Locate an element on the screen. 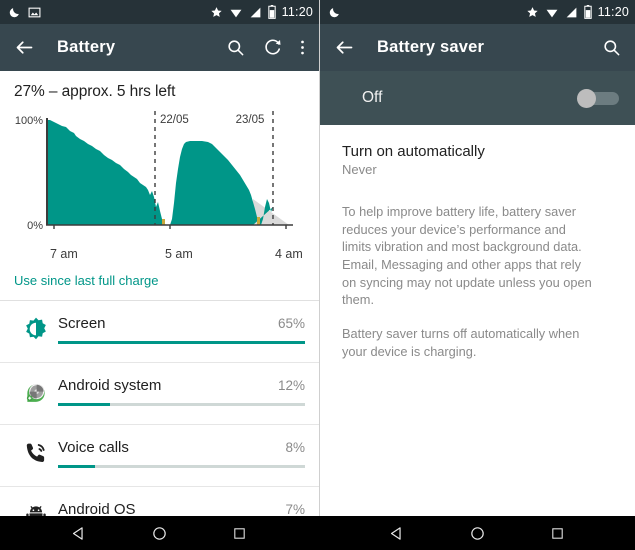 The width and height of the screenshot is (635, 550). chart-battery-area is located at coordinates (160, 172).